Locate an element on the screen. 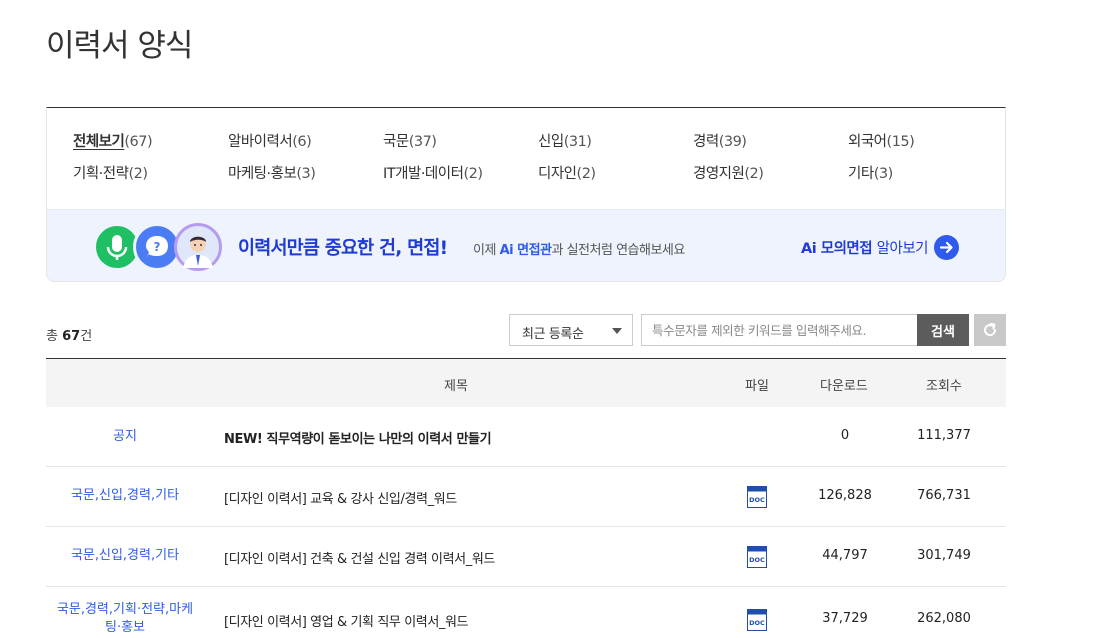  banner-description: 이제 Ai 면접관과 실전처럼 연습해보세요 is located at coordinates (579, 250).